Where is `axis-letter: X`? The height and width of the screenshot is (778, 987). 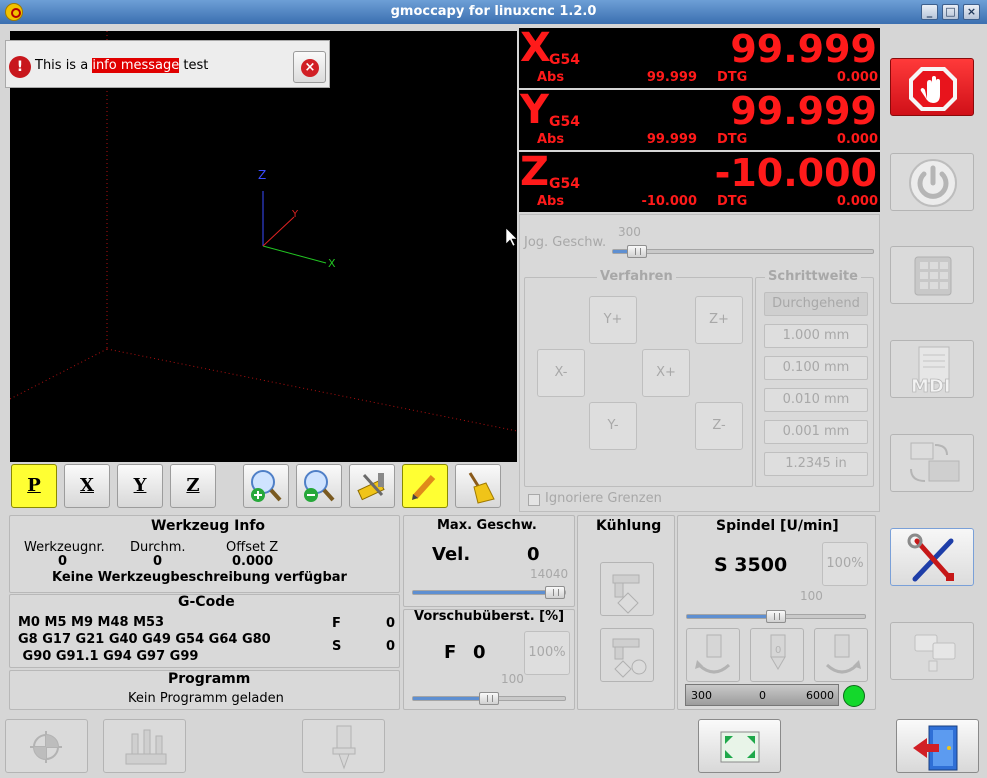
axis-letter: X is located at coordinates (535, 48).